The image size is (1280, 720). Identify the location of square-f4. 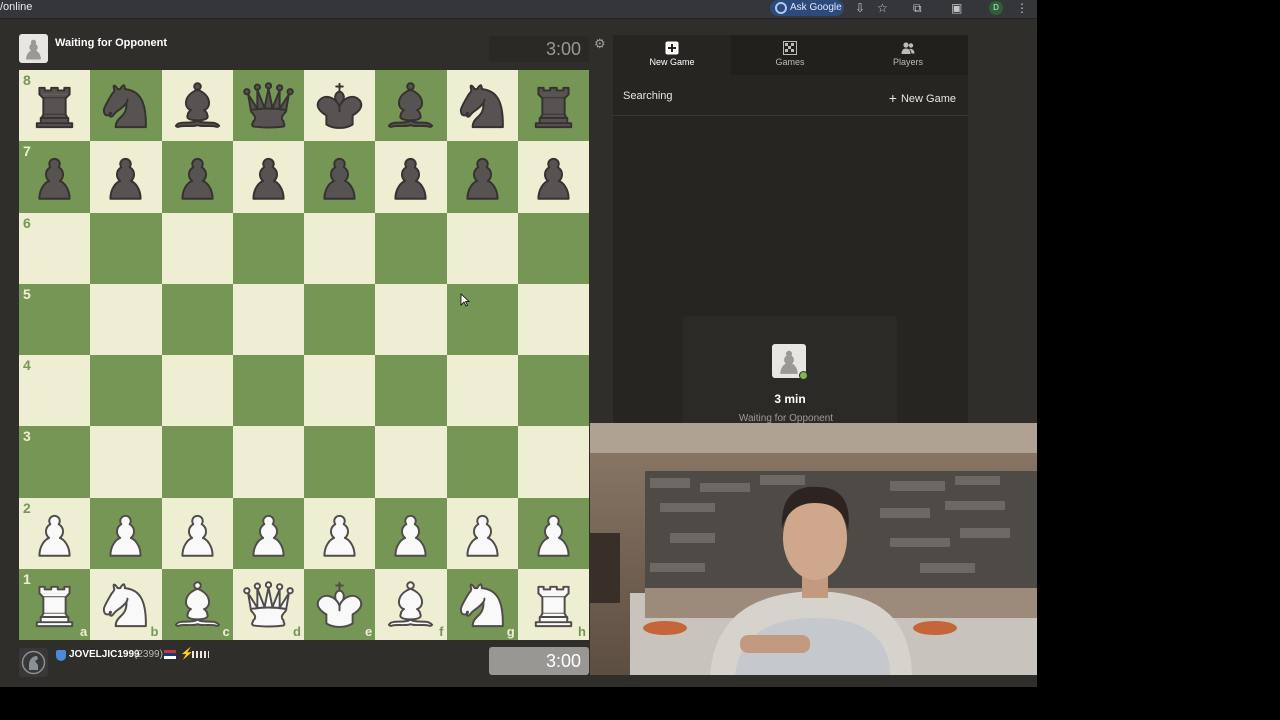
(411, 391).